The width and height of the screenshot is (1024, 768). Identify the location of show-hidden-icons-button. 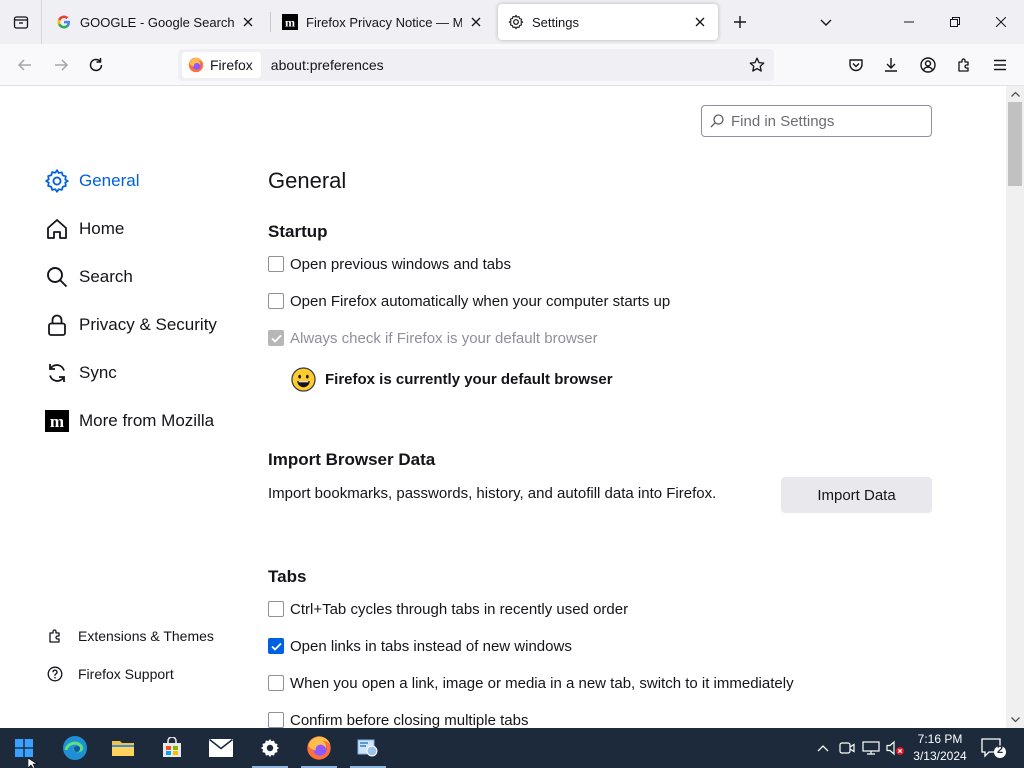
(823, 748).